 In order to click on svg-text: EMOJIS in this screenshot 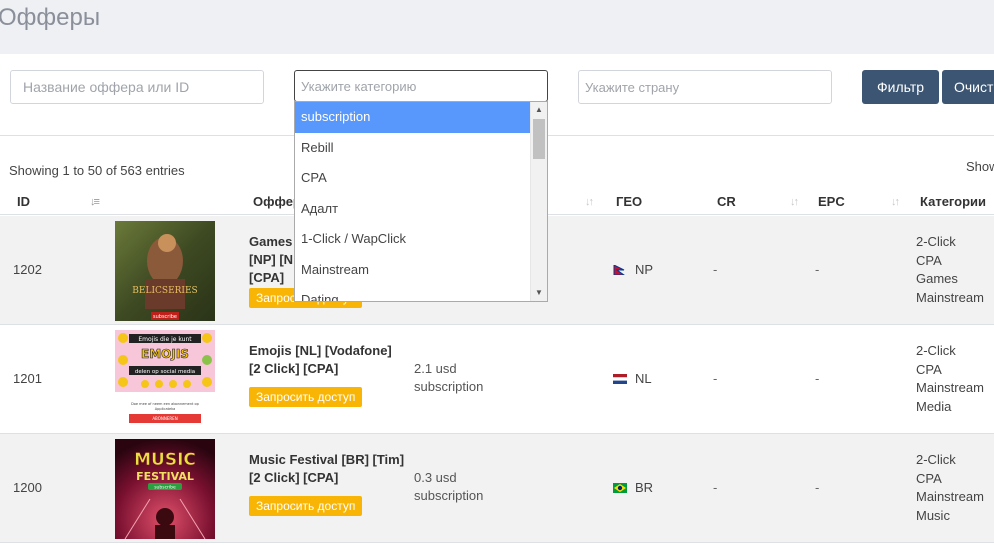, I will do `click(165, 354)`.